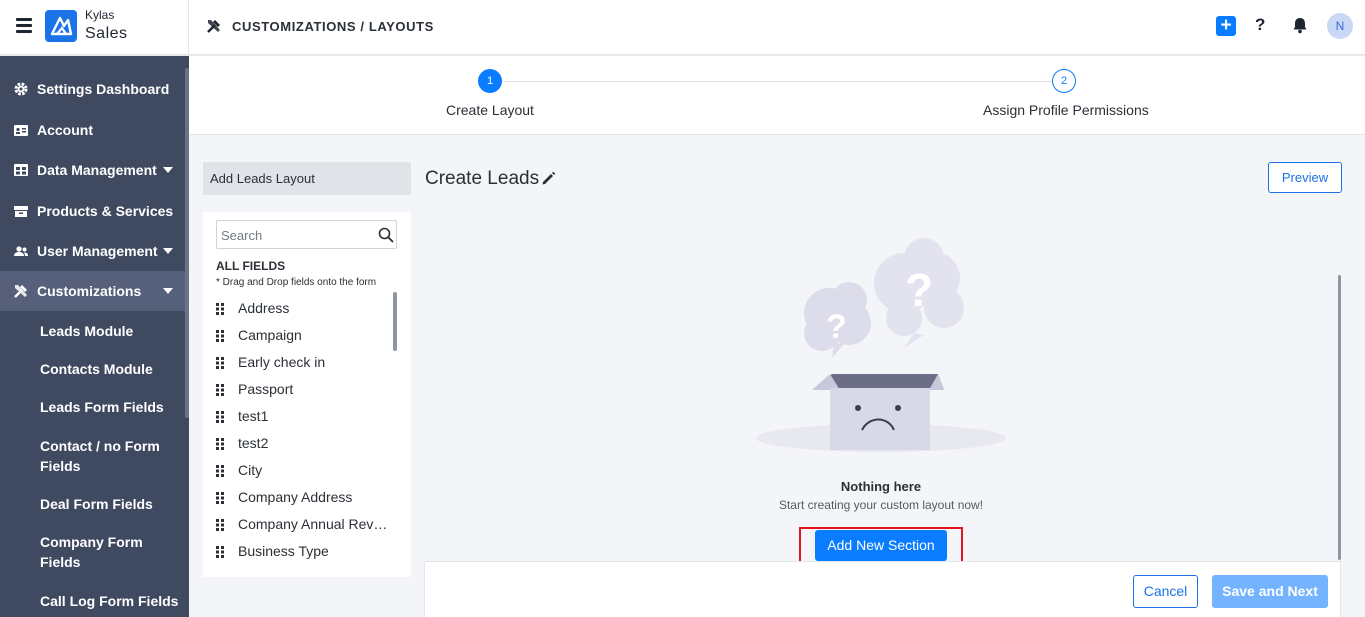  Describe the element at coordinates (106, 33) in the screenshot. I see `brand-product: Sales` at that location.